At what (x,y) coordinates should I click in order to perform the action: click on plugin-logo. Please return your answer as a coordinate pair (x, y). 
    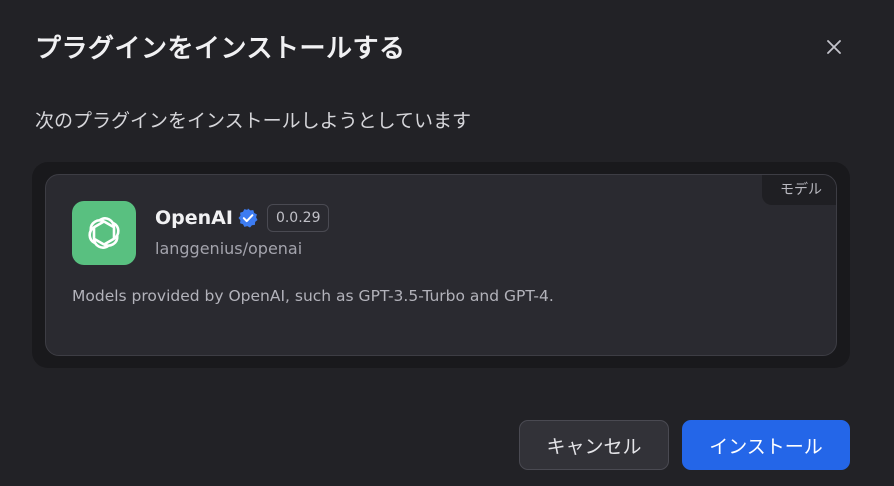
    Looking at the image, I should click on (104, 233).